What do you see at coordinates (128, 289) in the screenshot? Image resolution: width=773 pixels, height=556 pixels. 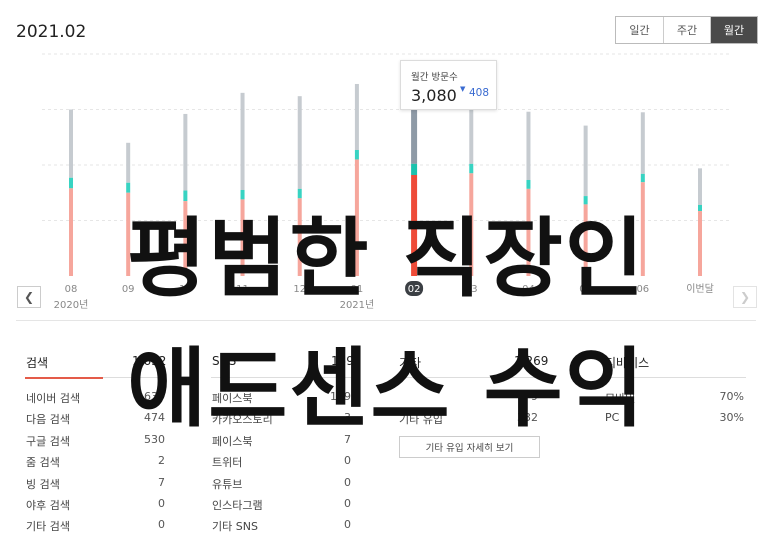 I see `x-tick-label: 09` at bounding box center [128, 289].